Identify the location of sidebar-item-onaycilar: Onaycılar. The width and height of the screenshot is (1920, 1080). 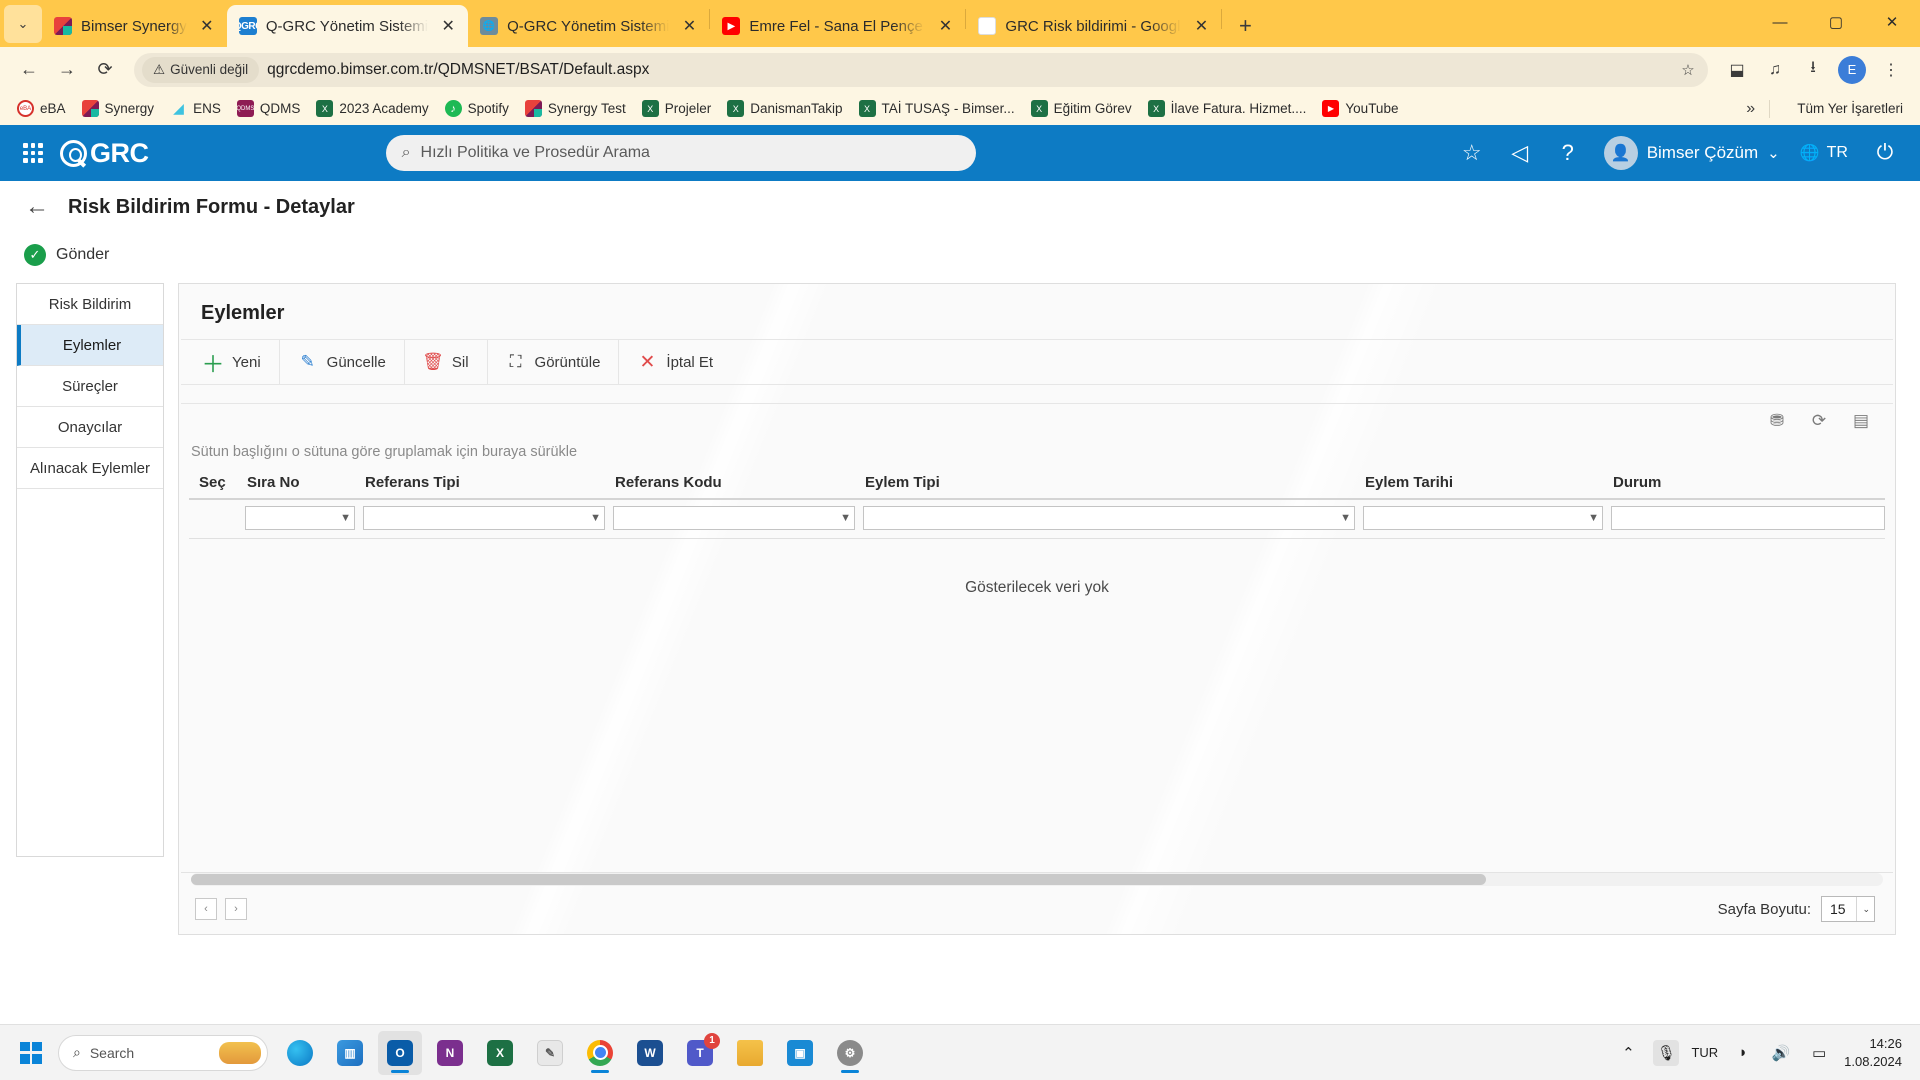
(90, 427).